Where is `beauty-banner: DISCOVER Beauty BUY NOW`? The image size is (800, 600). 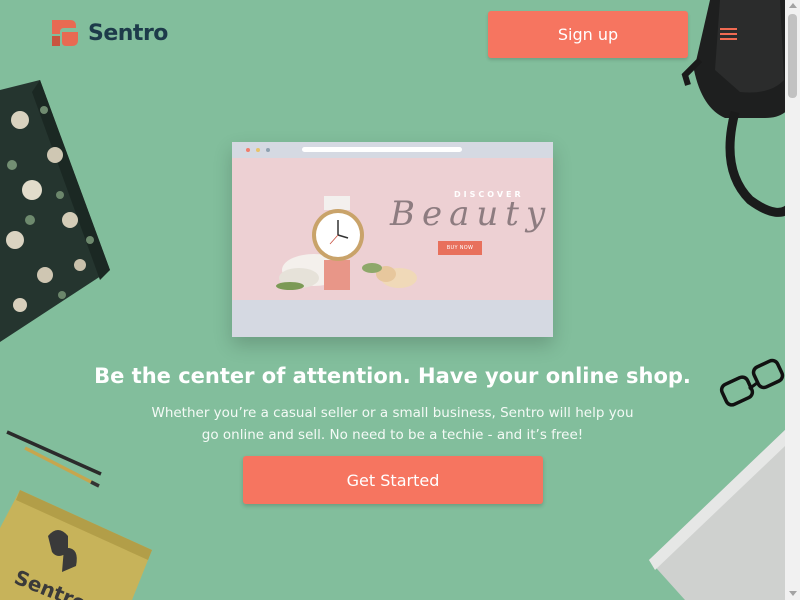 beauty-banner: DISCOVER Beauty BUY NOW is located at coordinates (392, 229).